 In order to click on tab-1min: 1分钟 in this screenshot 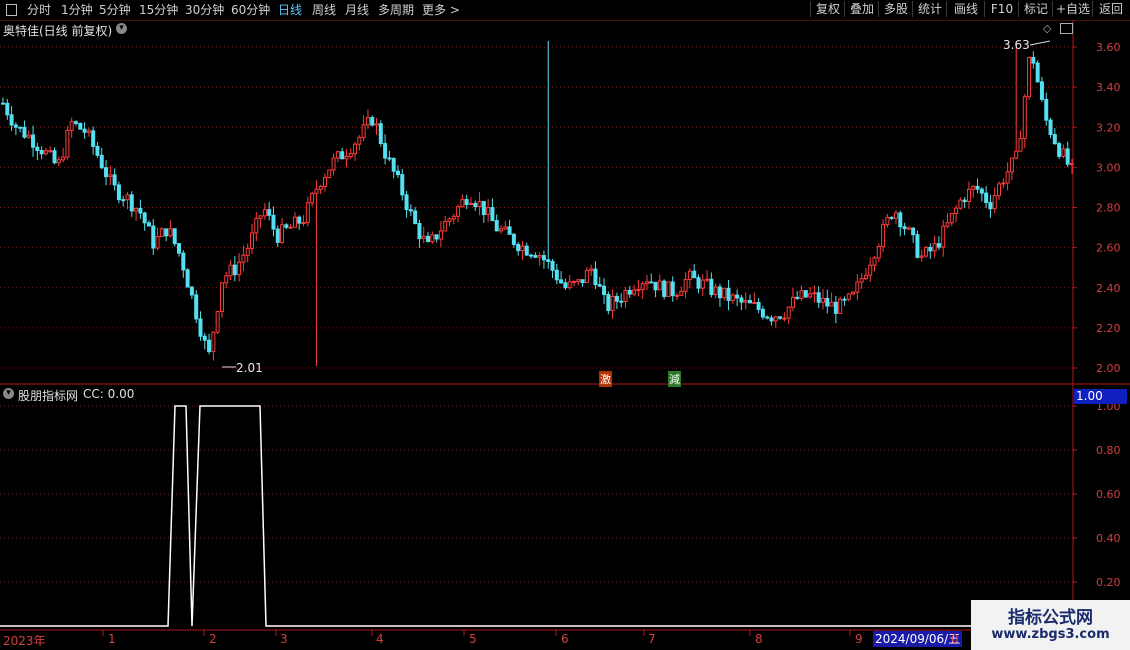, I will do `click(77, 10)`.